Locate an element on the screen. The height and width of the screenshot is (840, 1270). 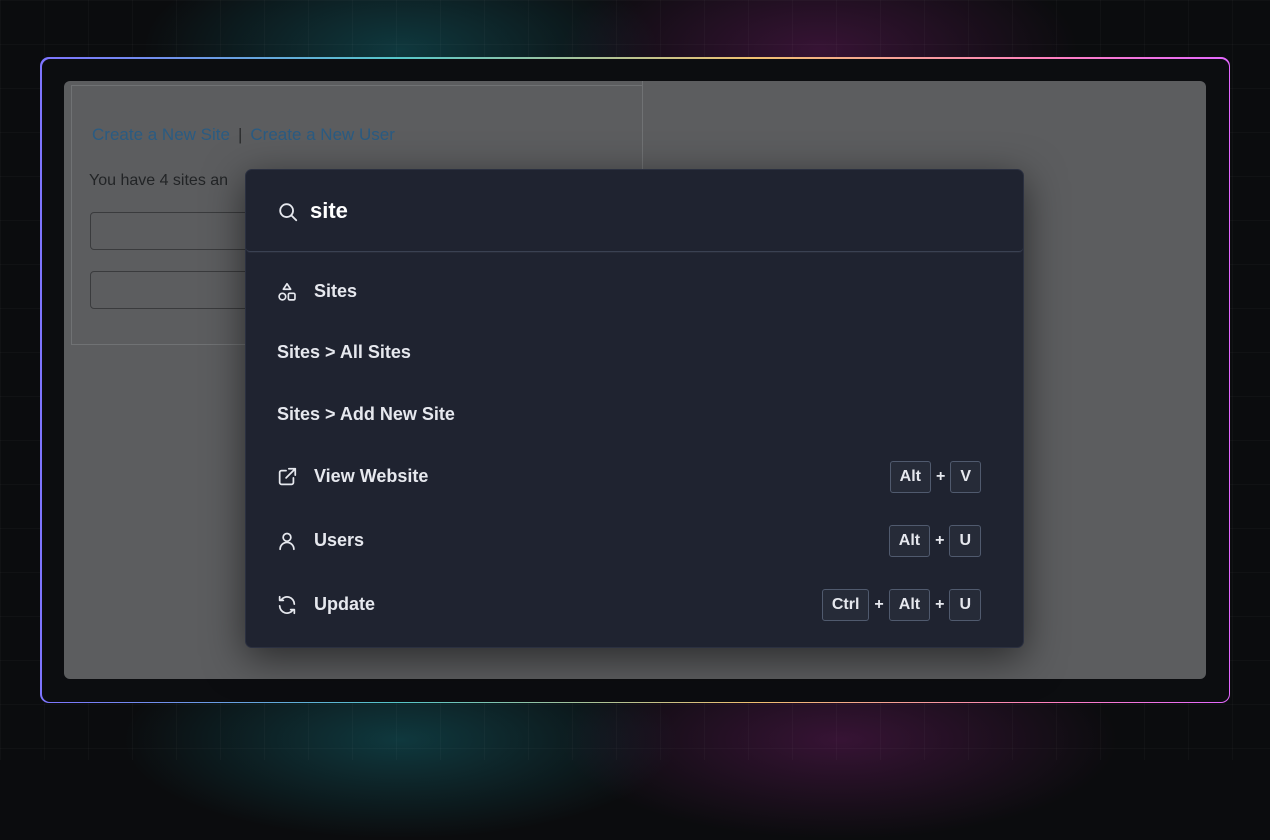
shortcut-keys: Ctrl + Alt + U is located at coordinates (901, 605).